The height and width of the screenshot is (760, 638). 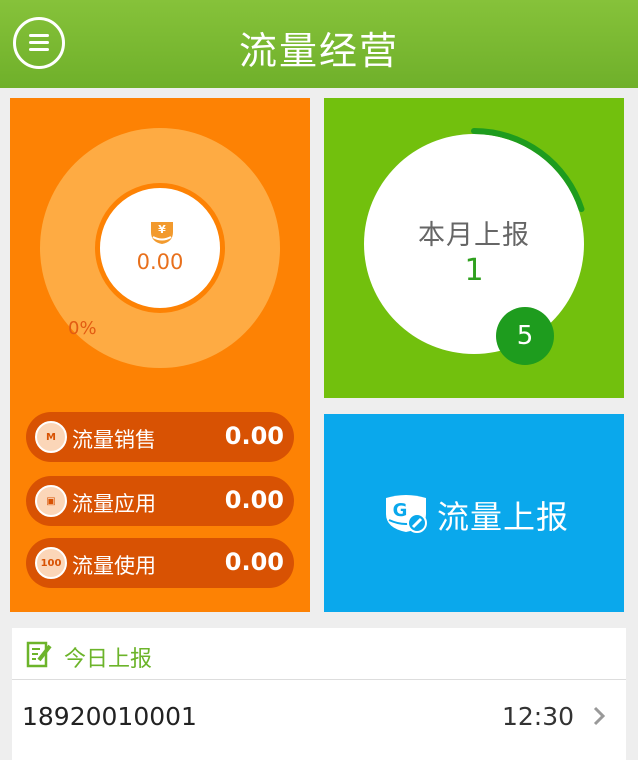 What do you see at coordinates (109, 716) in the screenshot?
I see `report-phone: 18920010001` at bounding box center [109, 716].